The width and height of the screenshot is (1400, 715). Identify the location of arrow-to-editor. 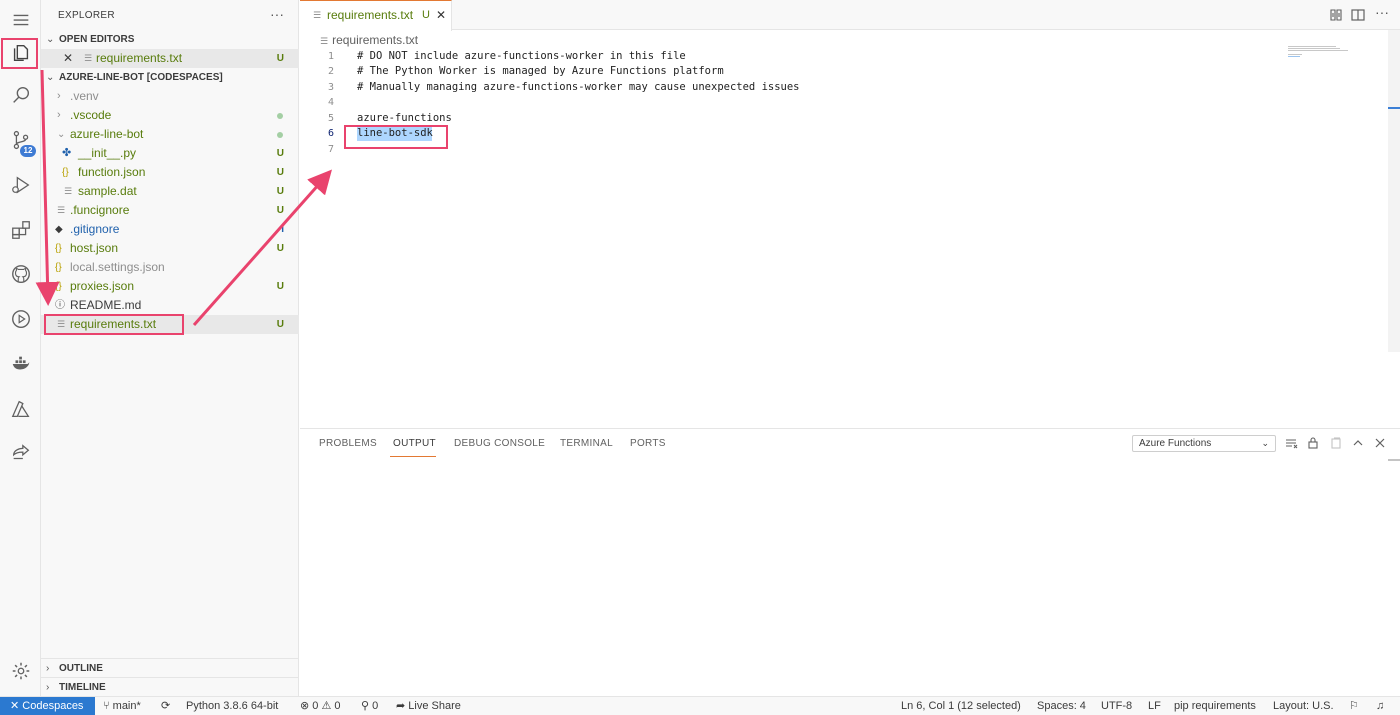
(262, 247).